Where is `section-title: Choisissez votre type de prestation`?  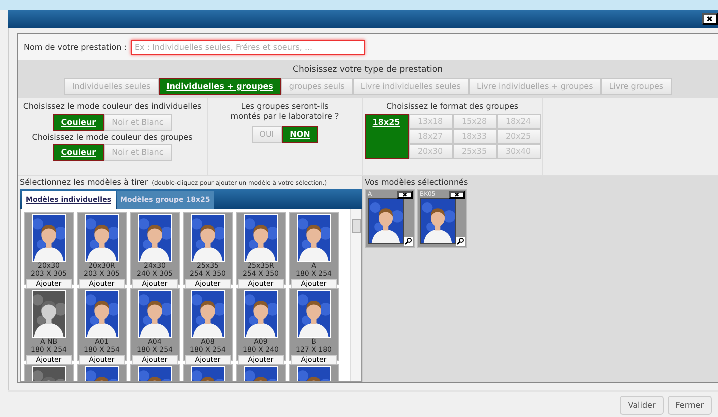 section-title: Choisissez votre type de prestation is located at coordinates (368, 70).